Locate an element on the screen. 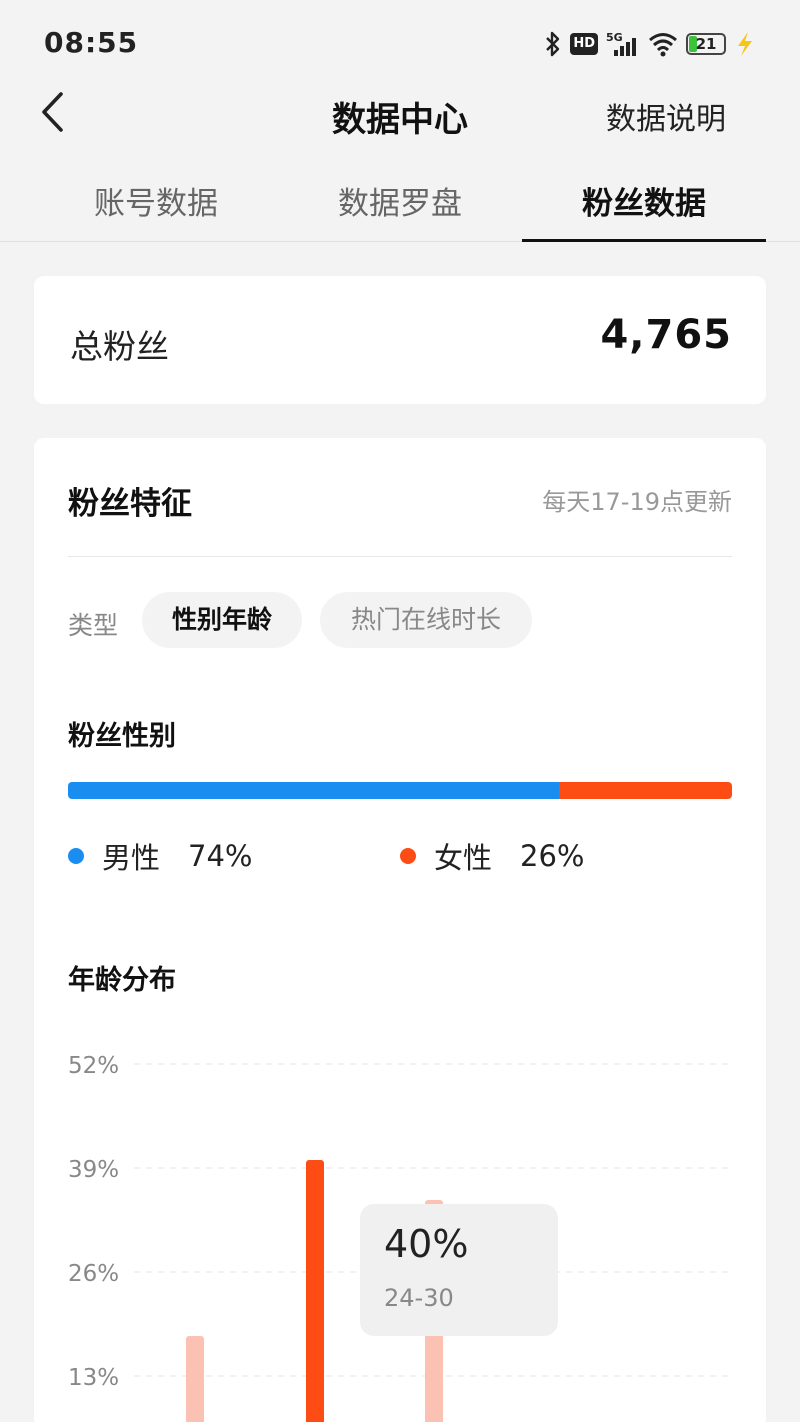  gender-bar-male is located at coordinates (314, 790).